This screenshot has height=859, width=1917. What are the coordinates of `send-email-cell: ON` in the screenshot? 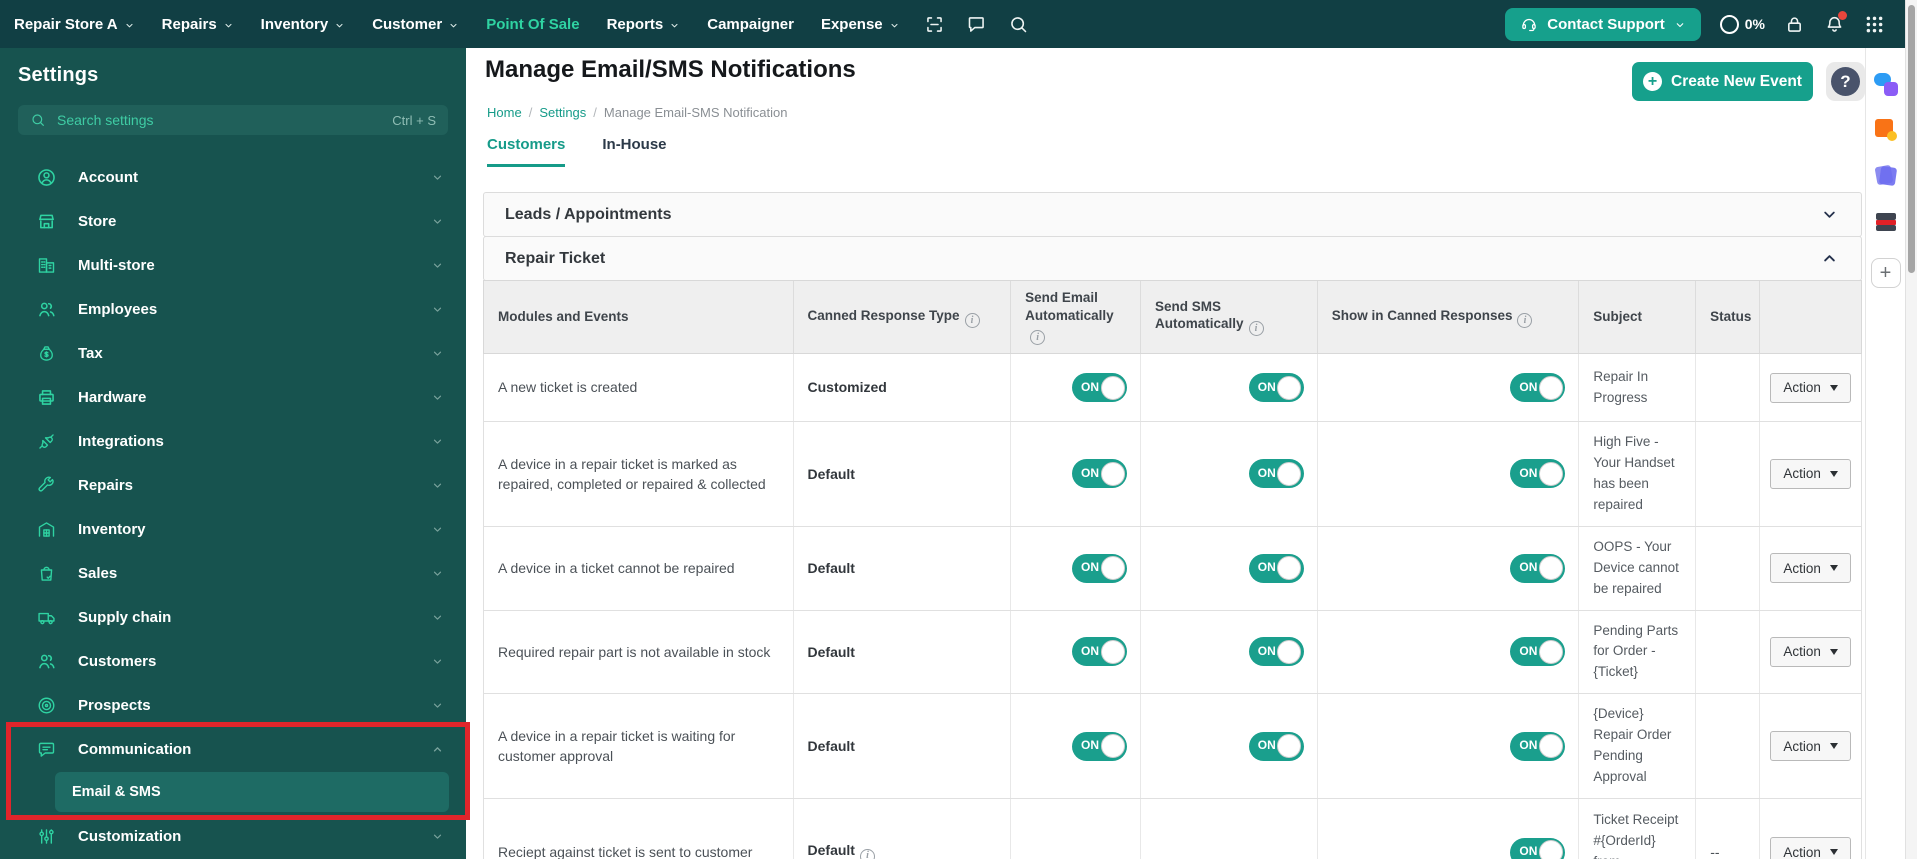 It's located at (1076, 388).